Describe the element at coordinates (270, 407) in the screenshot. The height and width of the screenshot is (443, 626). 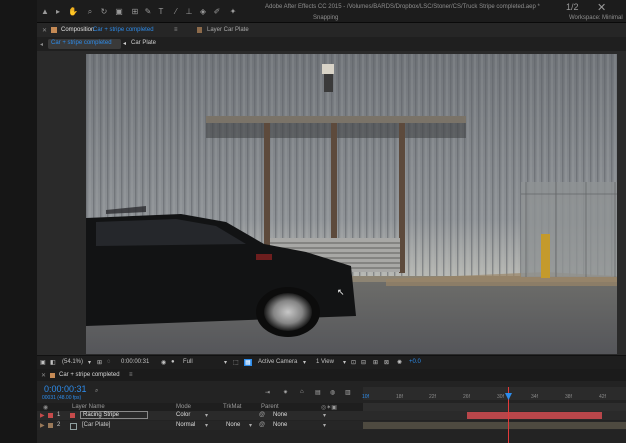
I see `parent-header: Parent` at that location.